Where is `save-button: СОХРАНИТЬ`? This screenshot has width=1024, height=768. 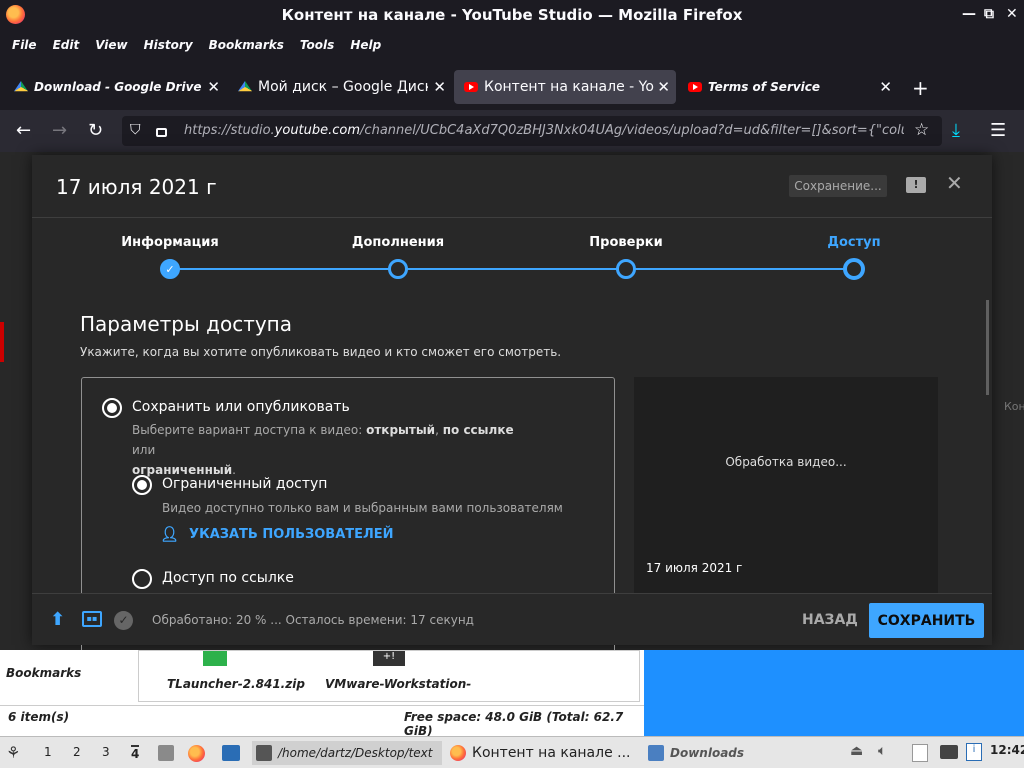
save-button: СОХРАНИТЬ is located at coordinates (926, 620).